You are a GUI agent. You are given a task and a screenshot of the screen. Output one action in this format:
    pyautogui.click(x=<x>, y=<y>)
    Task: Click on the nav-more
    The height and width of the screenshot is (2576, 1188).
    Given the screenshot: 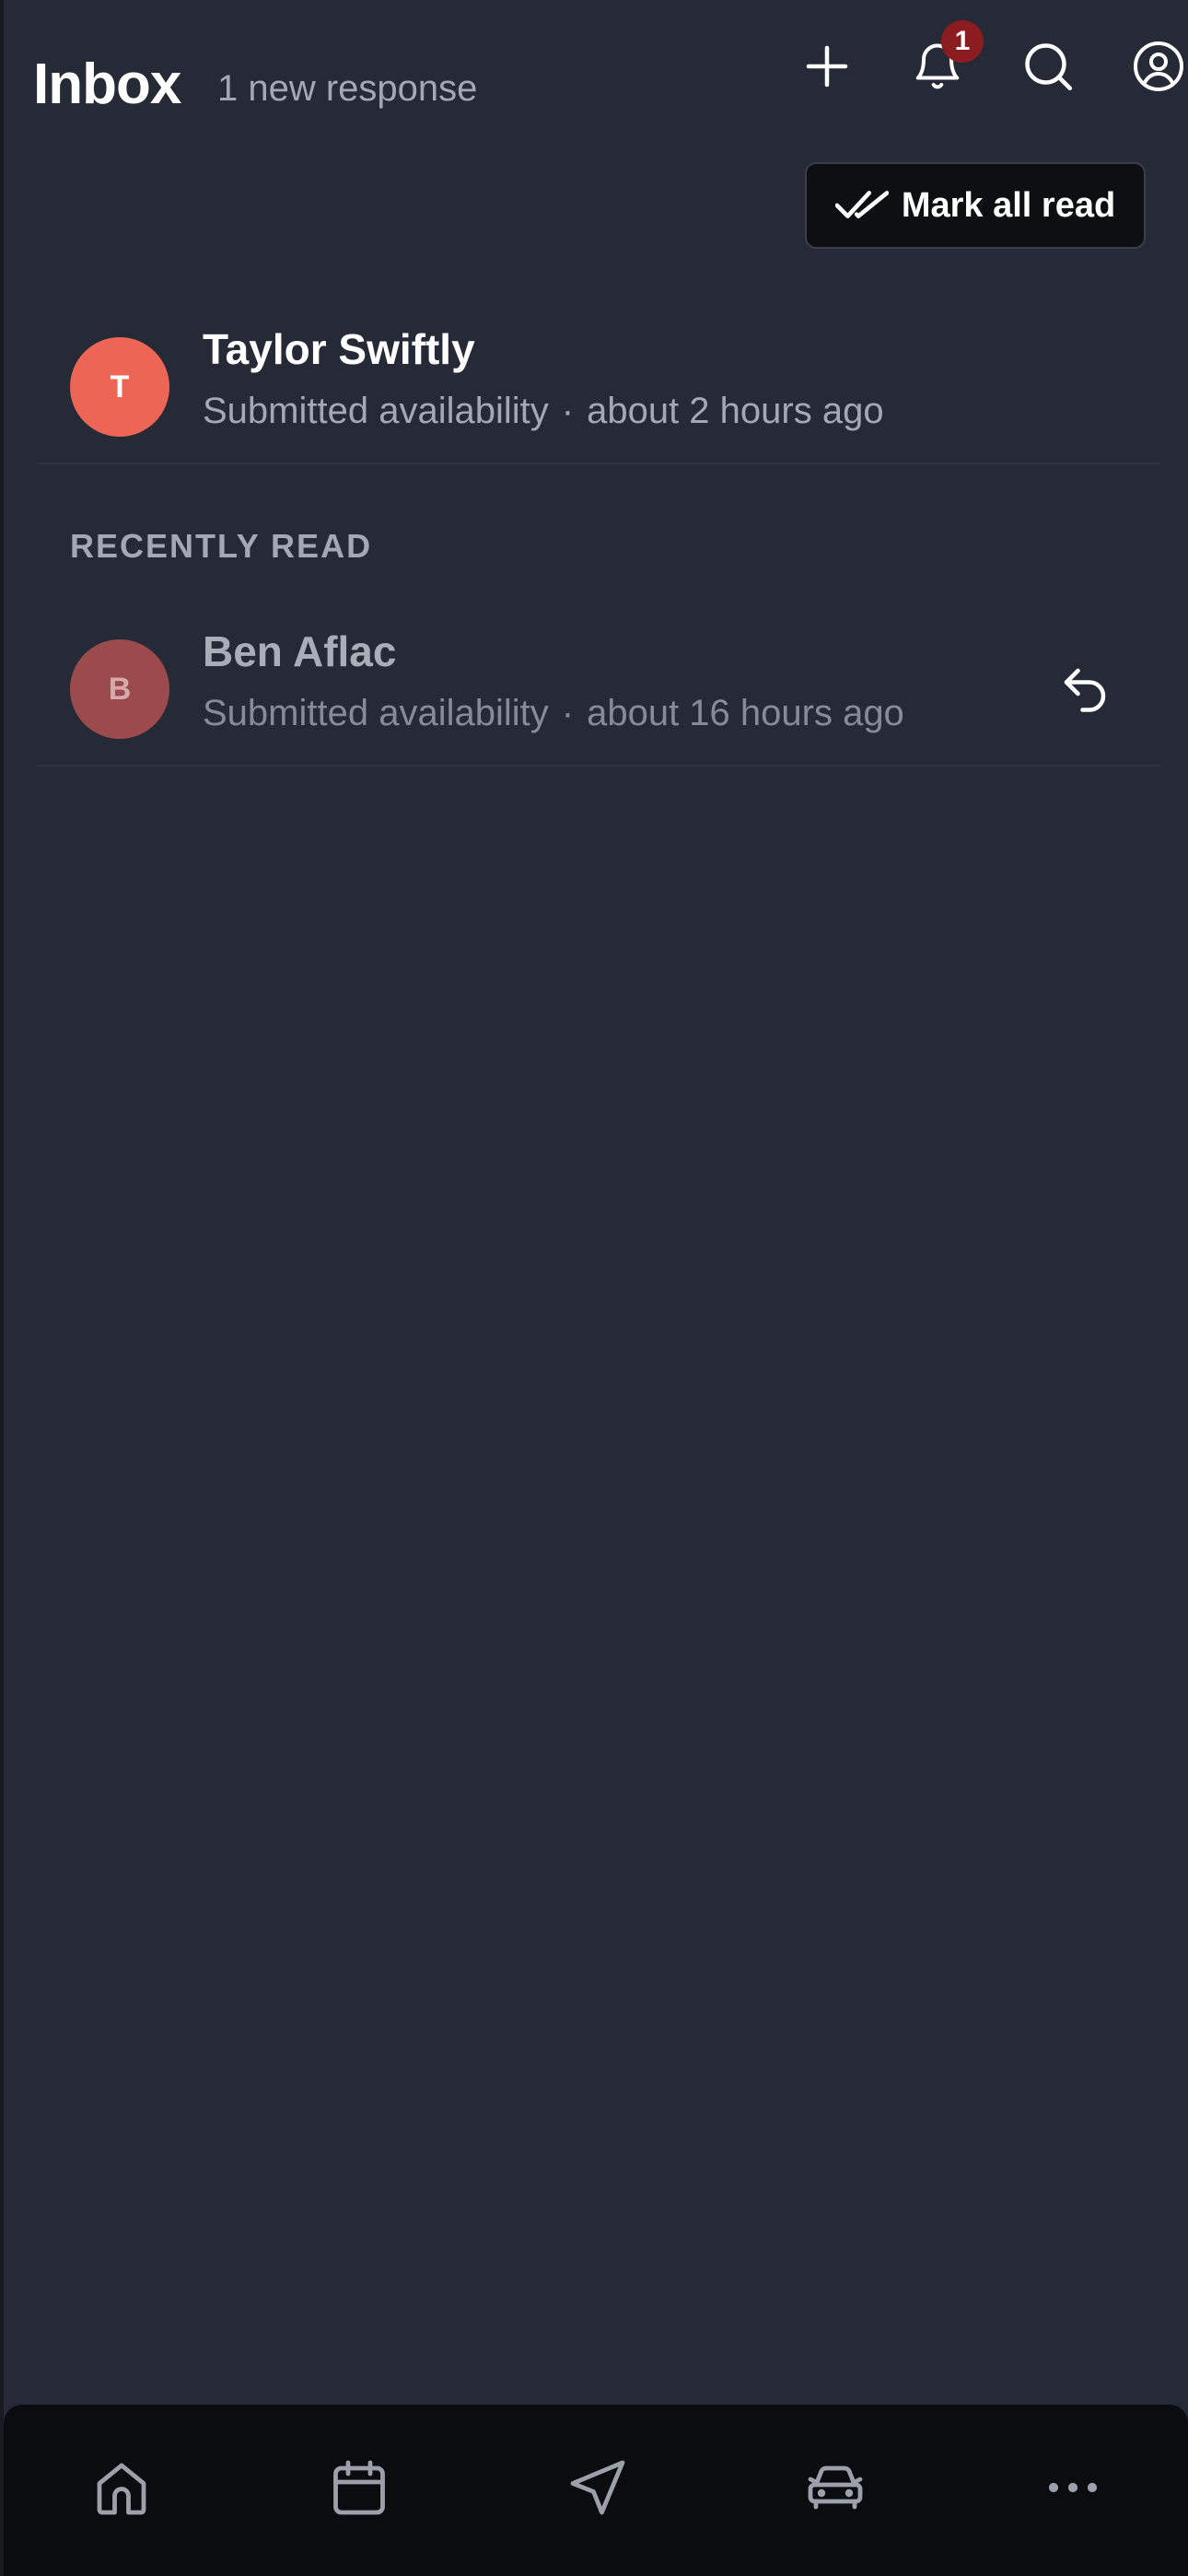 What is the action you would take?
    pyautogui.click(x=1073, y=2487)
    